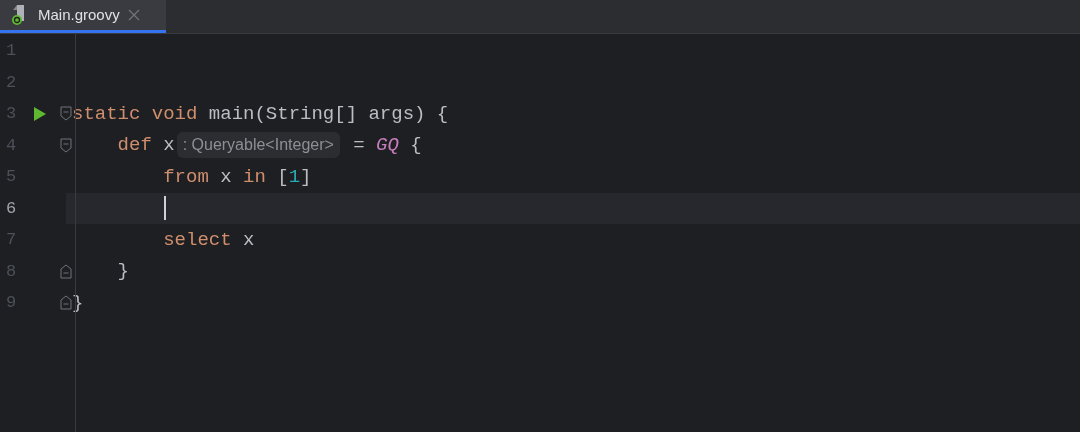  What do you see at coordinates (185, 177) in the screenshot?
I see `code-token: from` at bounding box center [185, 177].